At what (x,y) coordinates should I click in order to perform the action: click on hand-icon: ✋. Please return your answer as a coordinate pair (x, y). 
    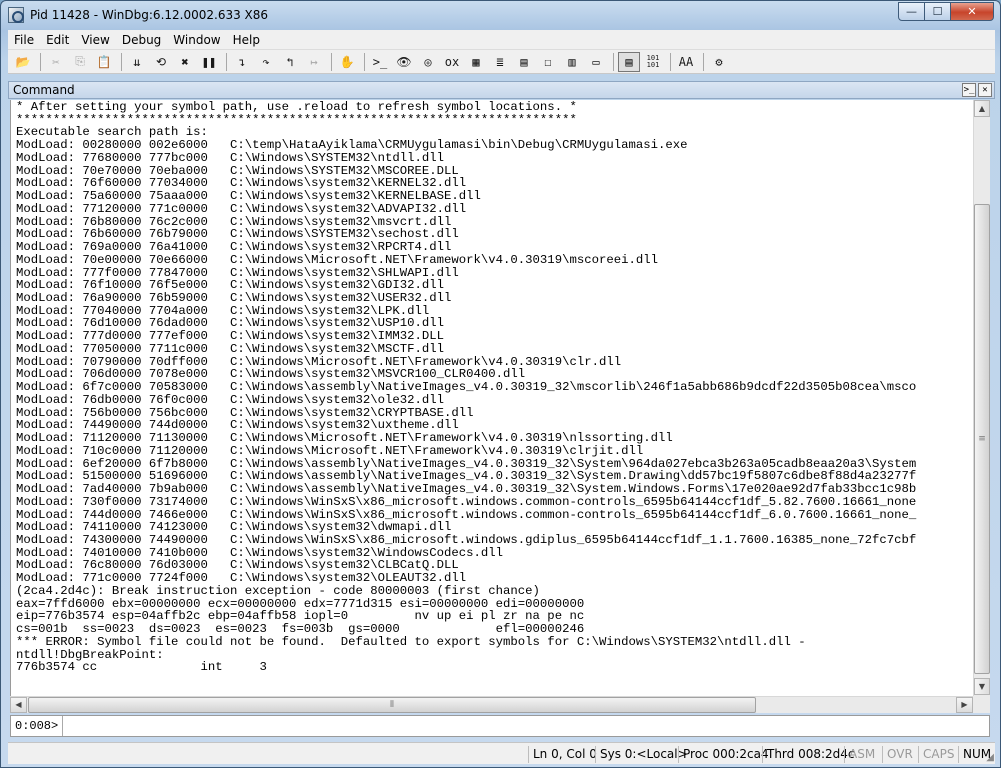
    Looking at the image, I should click on (347, 62).